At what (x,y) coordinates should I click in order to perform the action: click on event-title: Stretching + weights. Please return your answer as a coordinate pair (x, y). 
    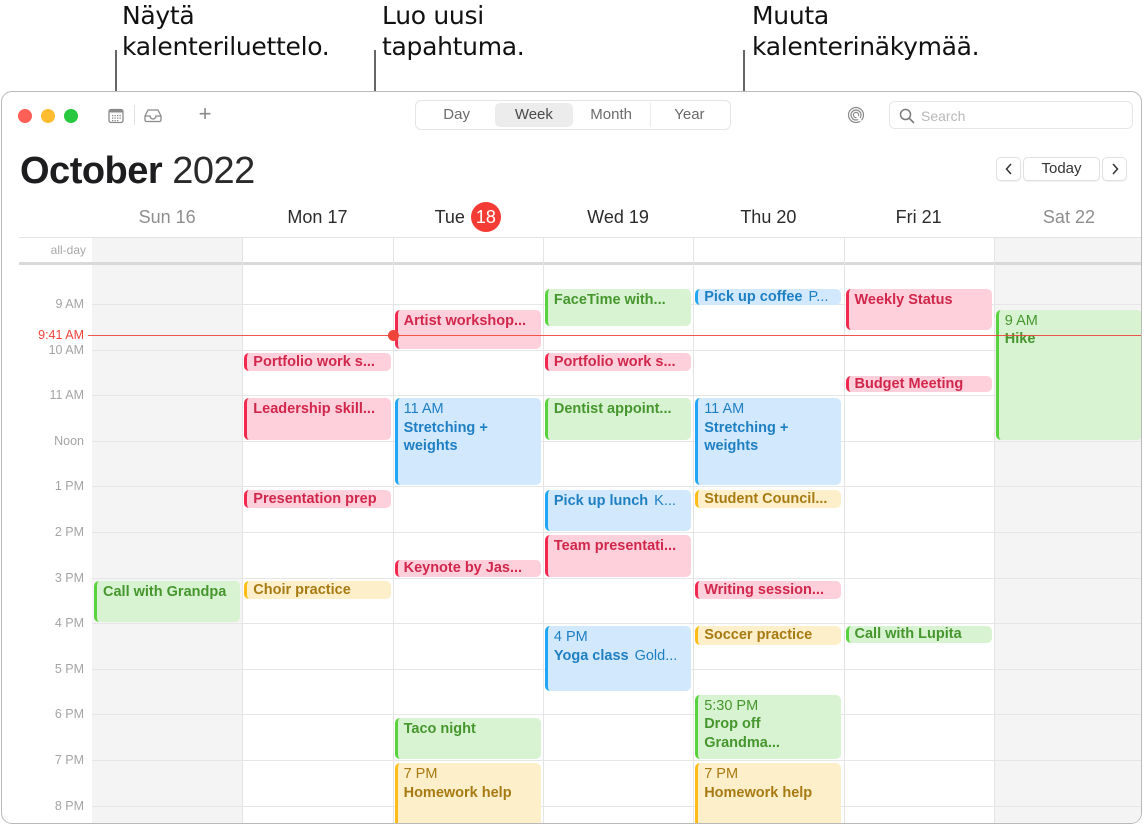
    Looking at the image, I should click on (746, 437).